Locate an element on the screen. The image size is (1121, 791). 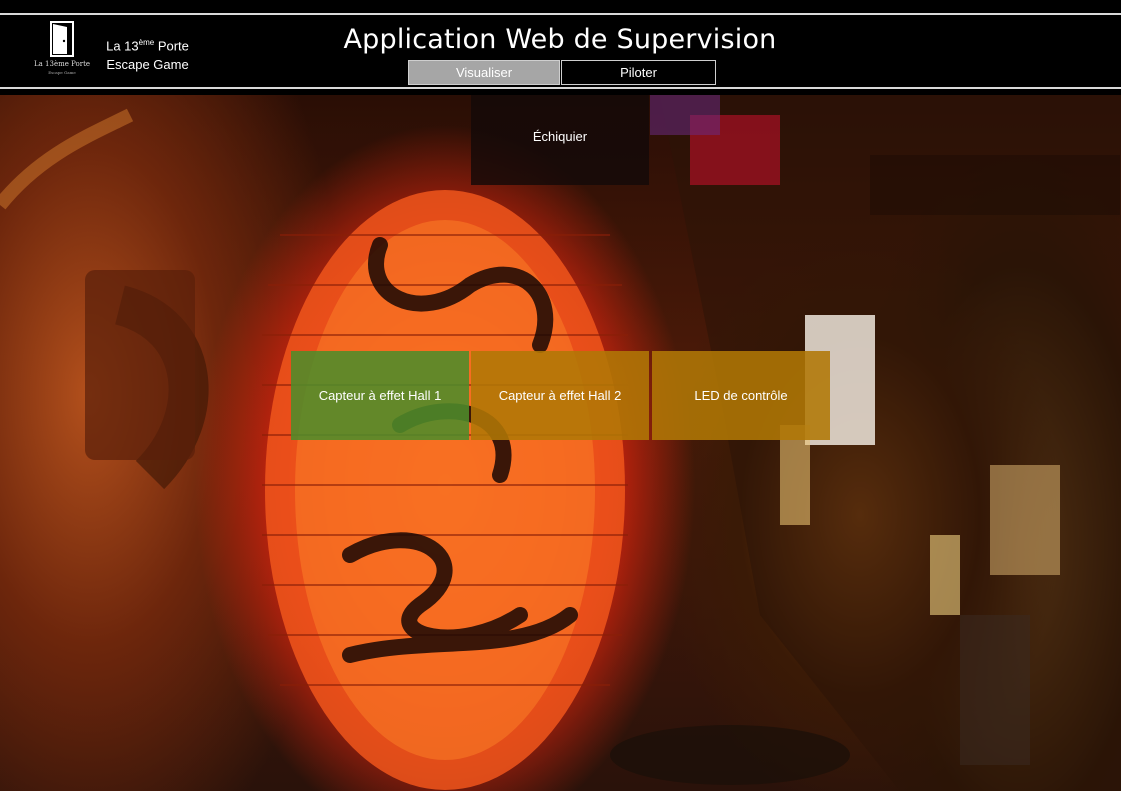
brand-prefix: La 13 is located at coordinates (122, 46).